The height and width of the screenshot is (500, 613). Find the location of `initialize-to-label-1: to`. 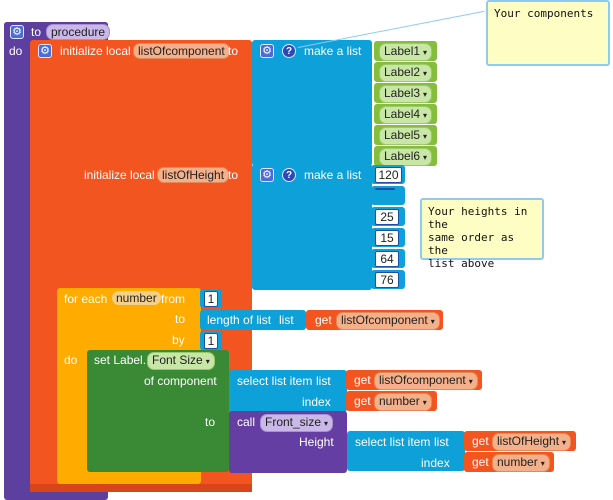

initialize-to-label-1: to is located at coordinates (233, 51).